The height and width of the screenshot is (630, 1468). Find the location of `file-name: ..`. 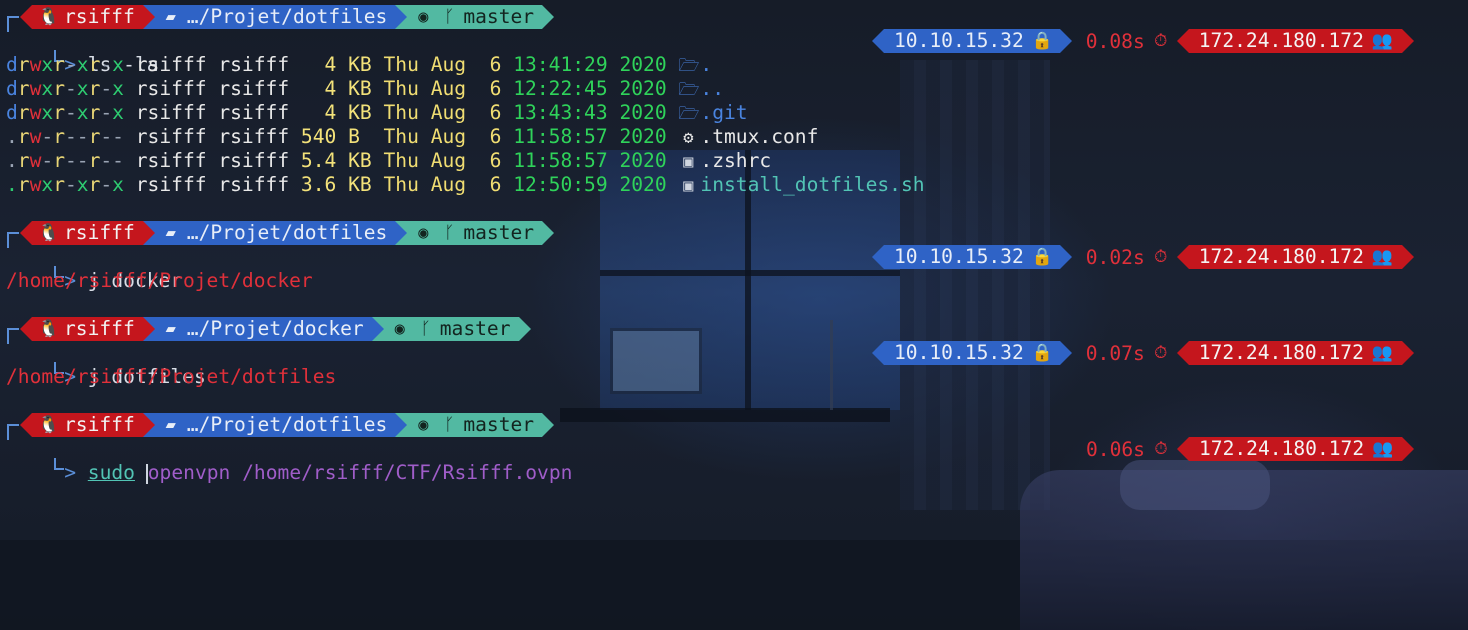

file-name: .. is located at coordinates (712, 88).